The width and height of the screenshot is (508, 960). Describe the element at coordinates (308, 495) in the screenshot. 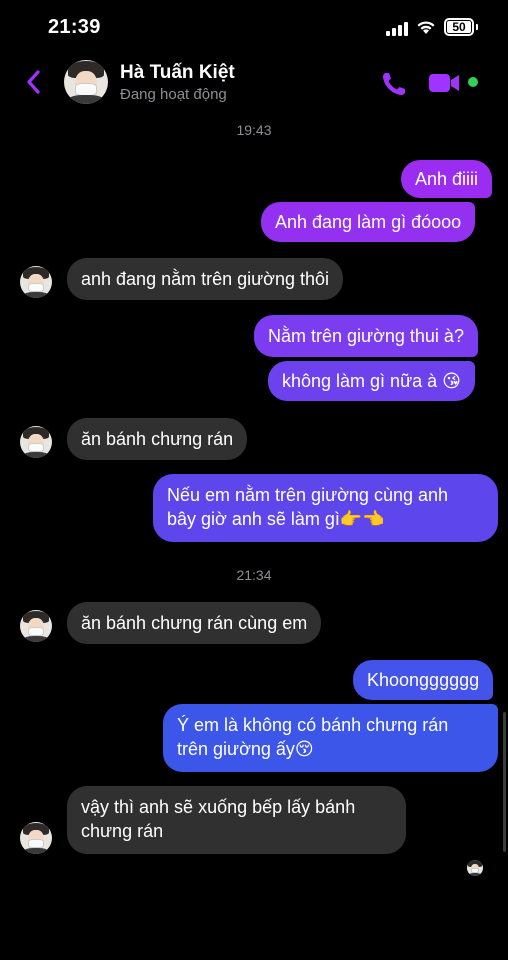

I see `message-line: Nếu em nằm trên giường cùng anh` at that location.